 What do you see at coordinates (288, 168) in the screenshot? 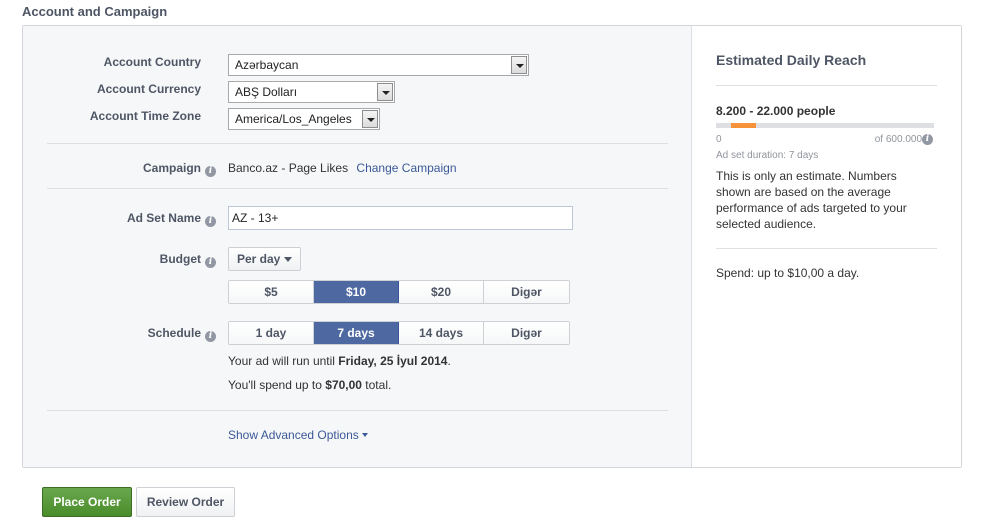
I see `campaign-name: Banco.az - Page Likes` at bounding box center [288, 168].